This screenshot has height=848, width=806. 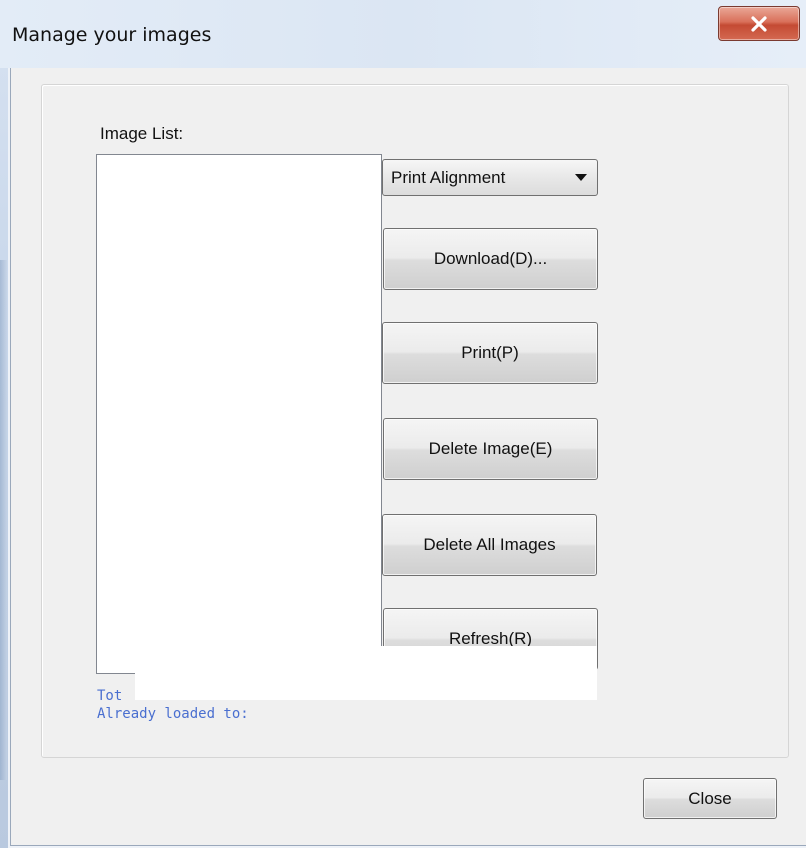 I want to click on window-border, so click(x=4, y=424).